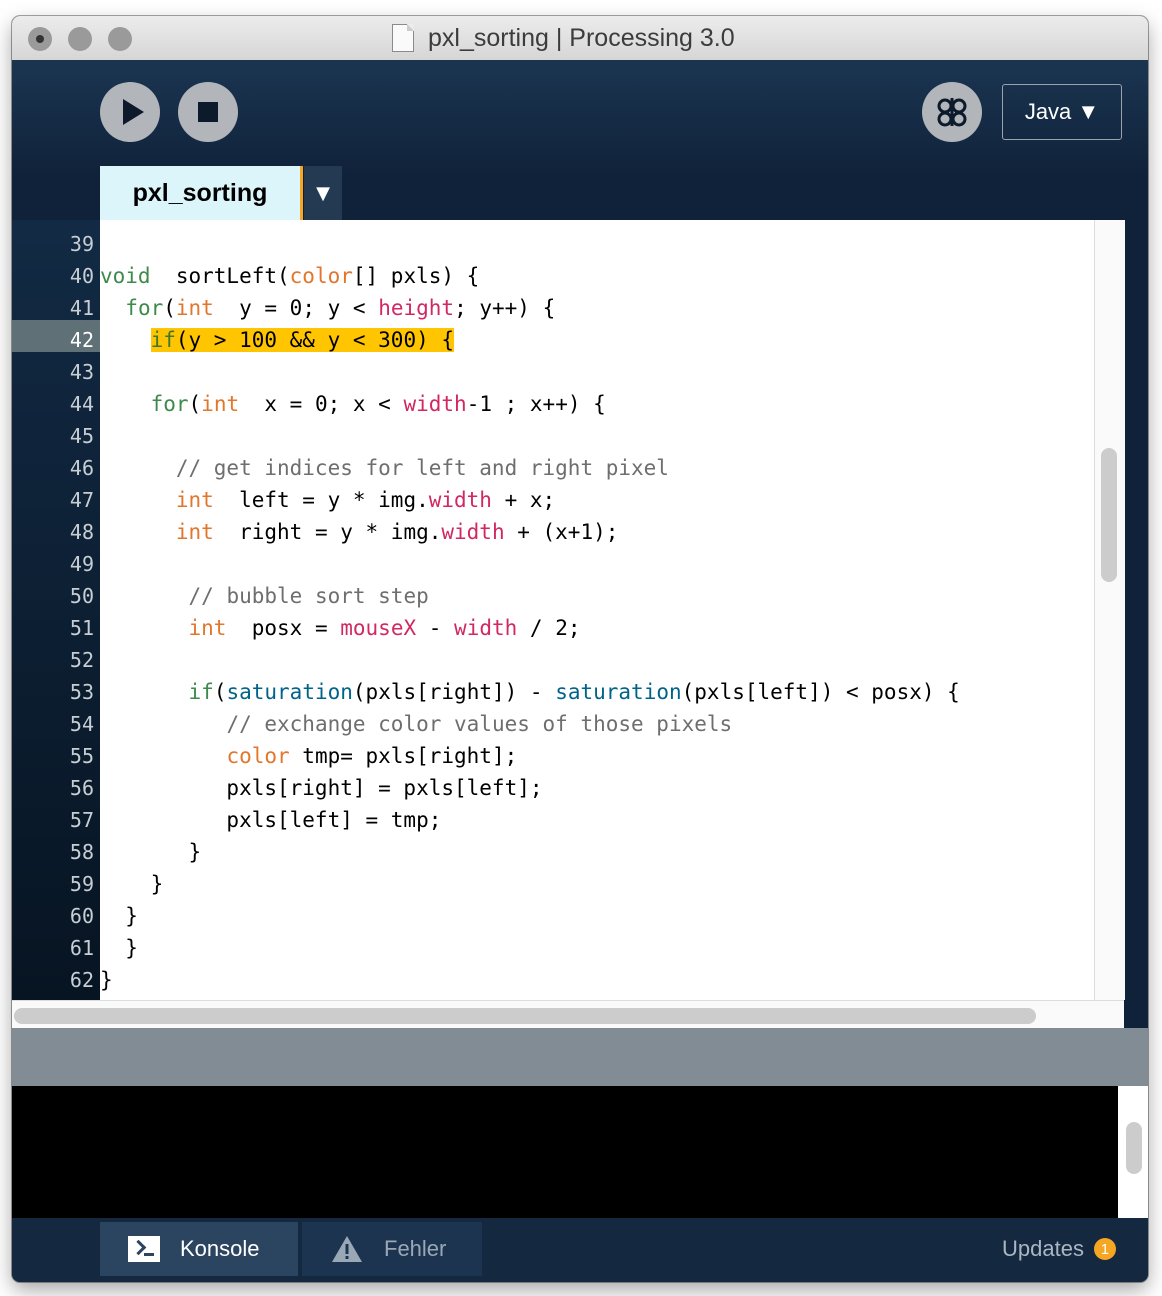  I want to click on console-scroll-thumb, so click(1134, 1148).